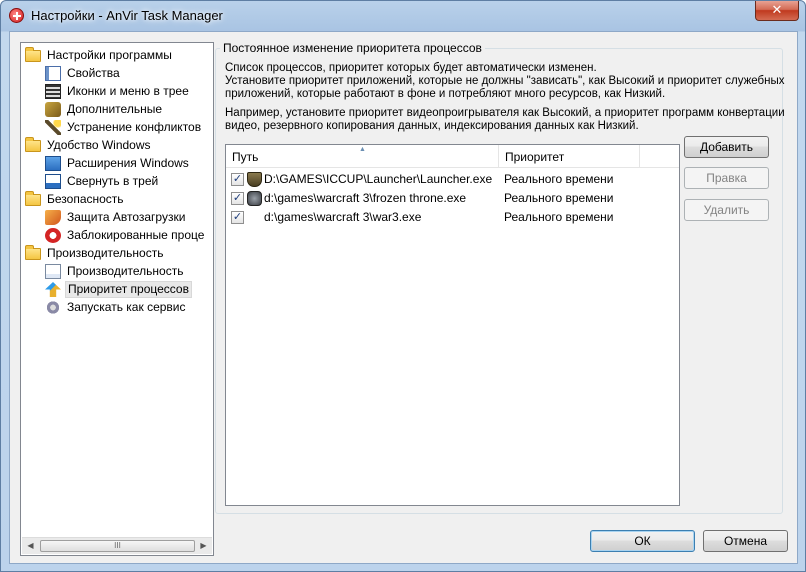 The height and width of the screenshot is (572, 806). Describe the element at coordinates (127, 15) in the screenshot. I see `window-title: Настройки - AnVir Task Manager` at that location.